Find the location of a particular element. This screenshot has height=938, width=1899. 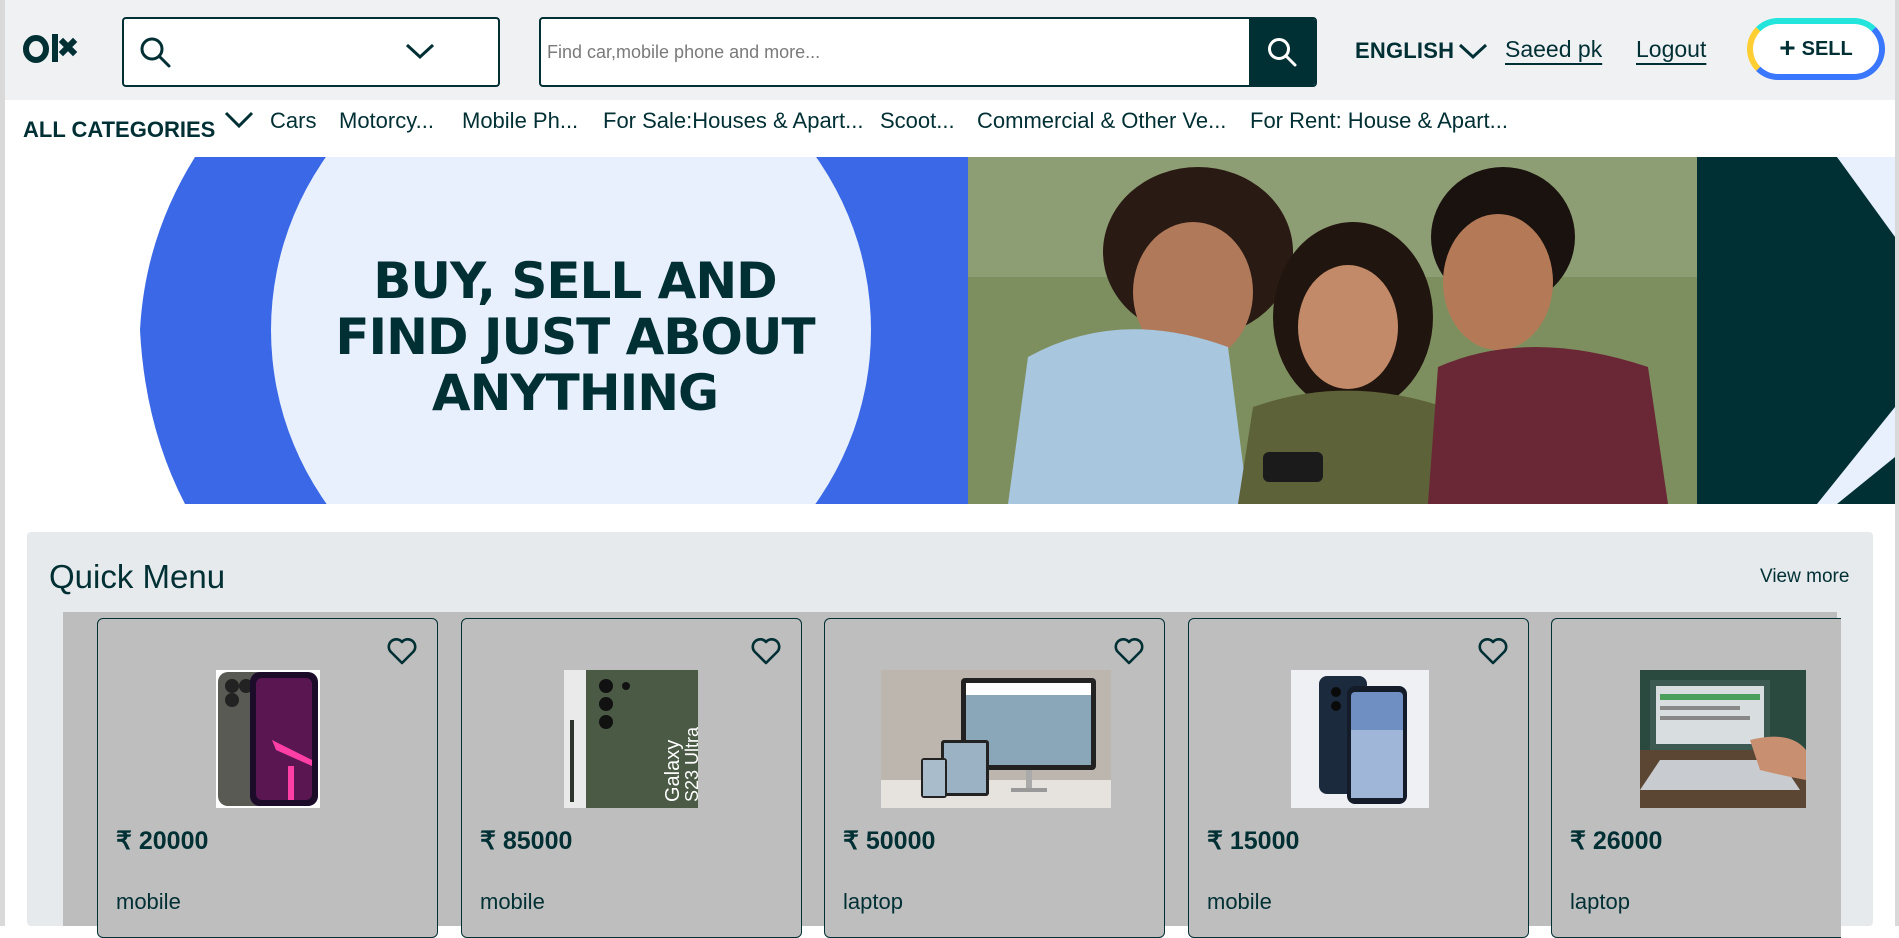

devices-image is located at coordinates (996, 739).